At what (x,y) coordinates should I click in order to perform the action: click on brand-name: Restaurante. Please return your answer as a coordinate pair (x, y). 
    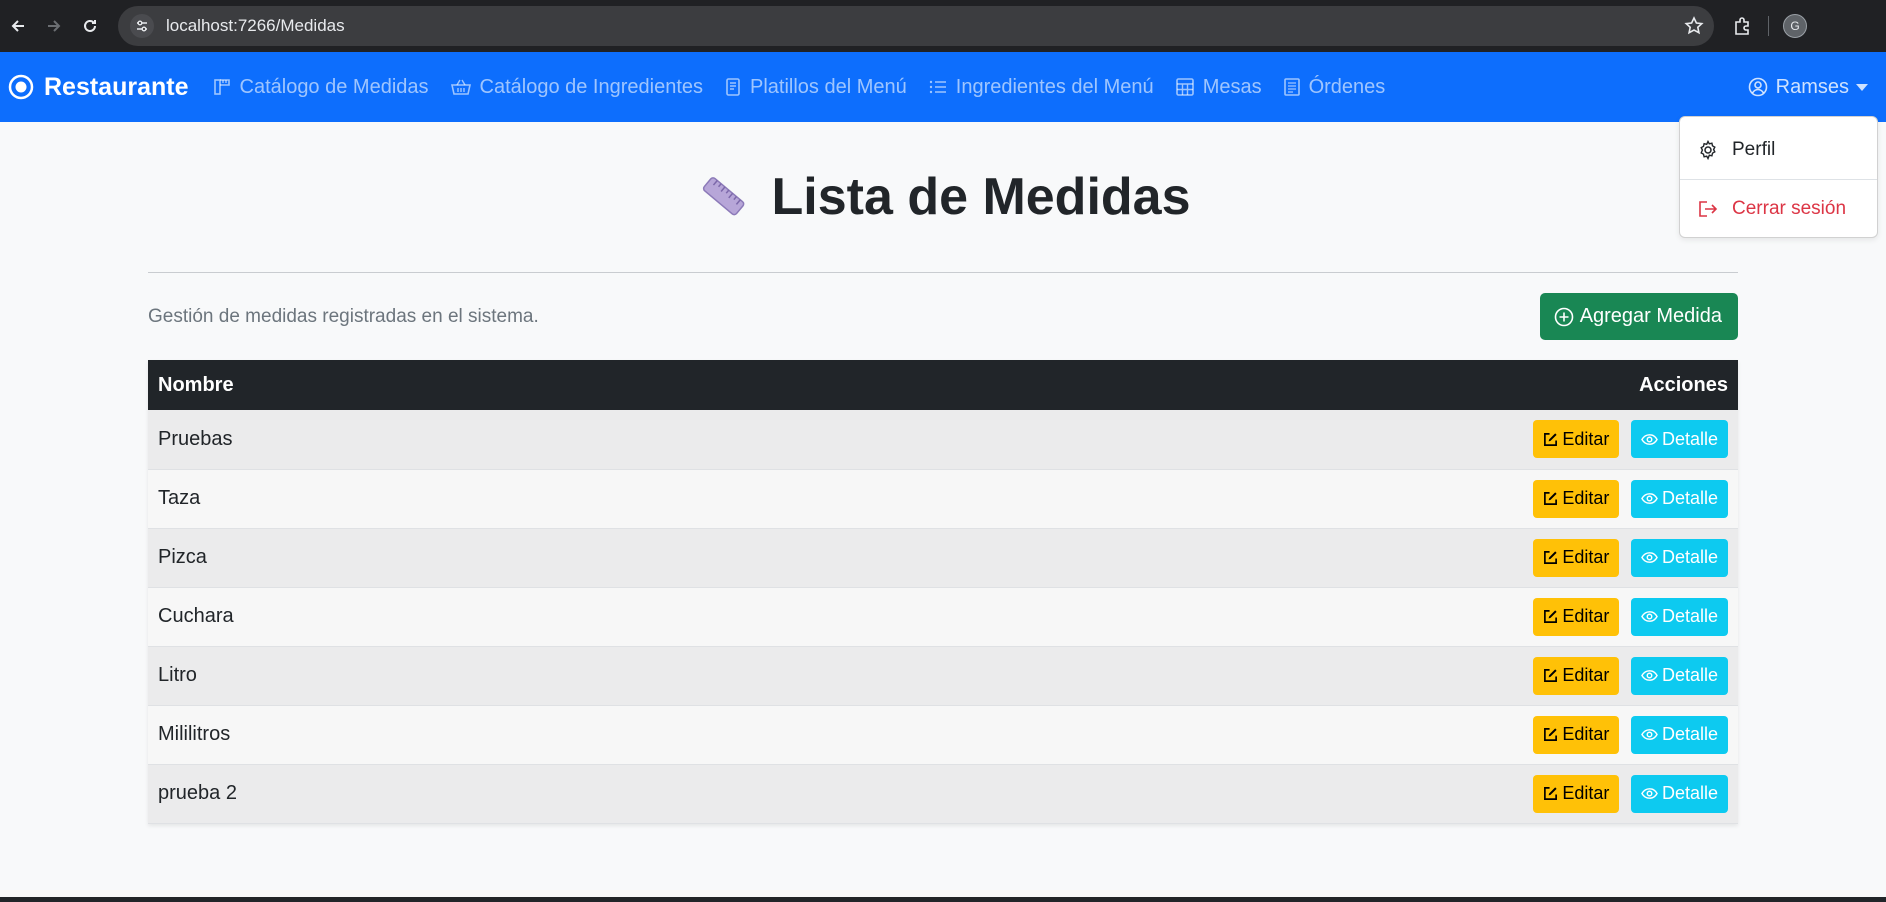
    Looking at the image, I should click on (116, 87).